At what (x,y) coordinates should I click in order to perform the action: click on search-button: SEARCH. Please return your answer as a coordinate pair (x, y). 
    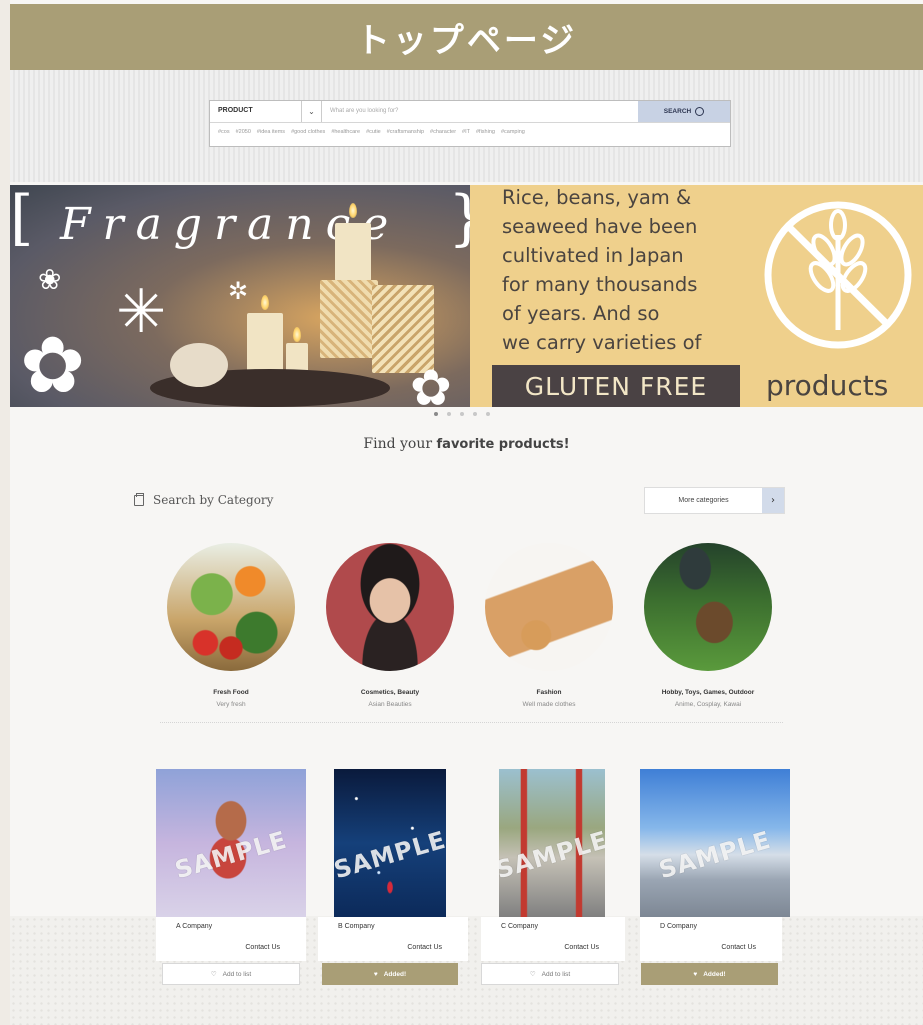
    Looking at the image, I should click on (684, 111).